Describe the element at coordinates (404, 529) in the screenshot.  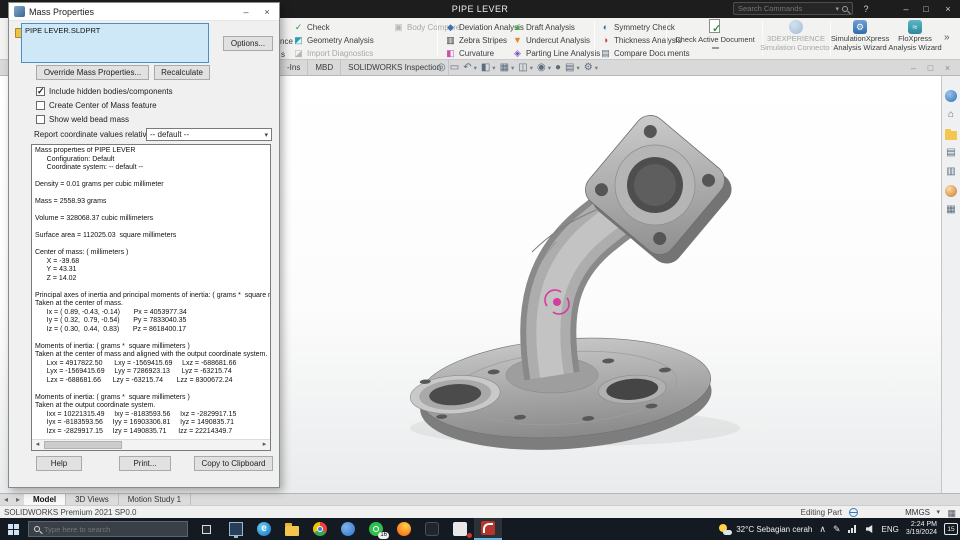
I see `taskbar-app-firefox` at that location.